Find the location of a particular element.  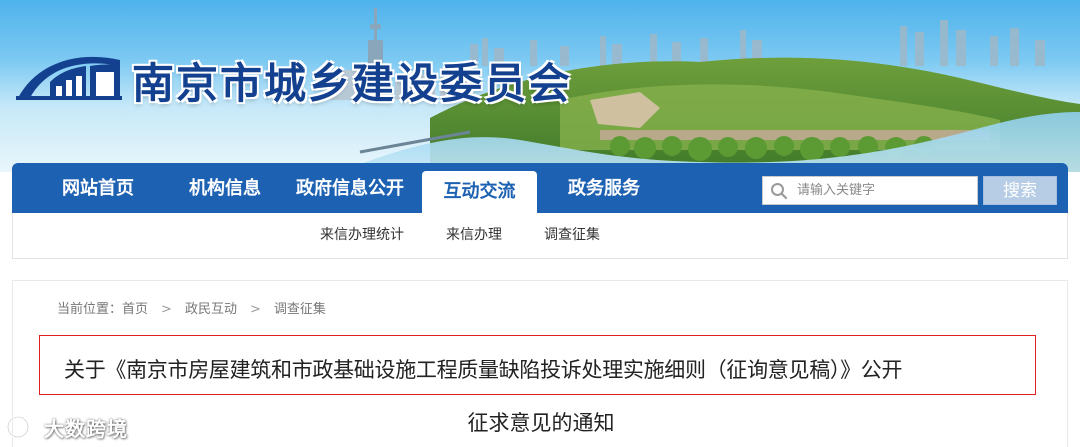

site-title: 南京市城乡建设委员会 is located at coordinates (352, 83).